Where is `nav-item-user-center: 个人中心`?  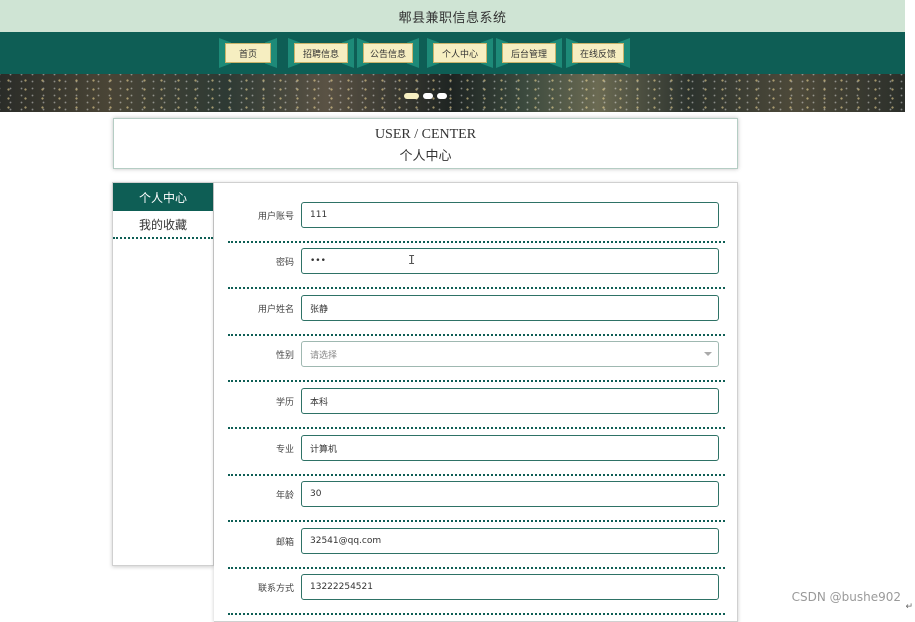 nav-item-user-center: 个人中心 is located at coordinates (460, 53).